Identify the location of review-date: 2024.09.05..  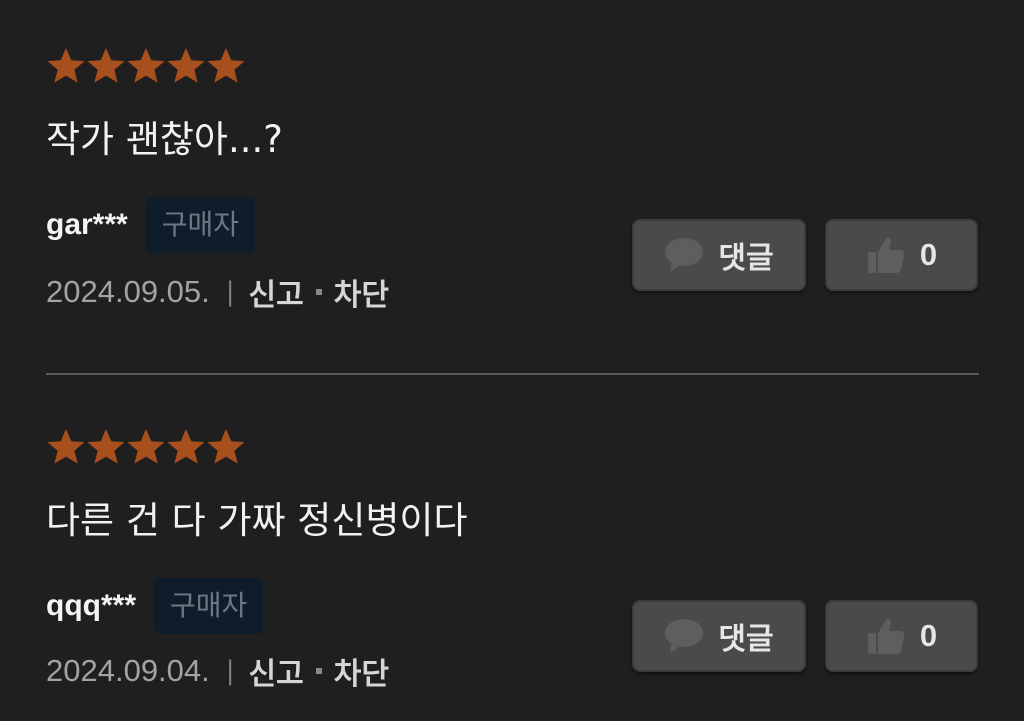
(128, 291).